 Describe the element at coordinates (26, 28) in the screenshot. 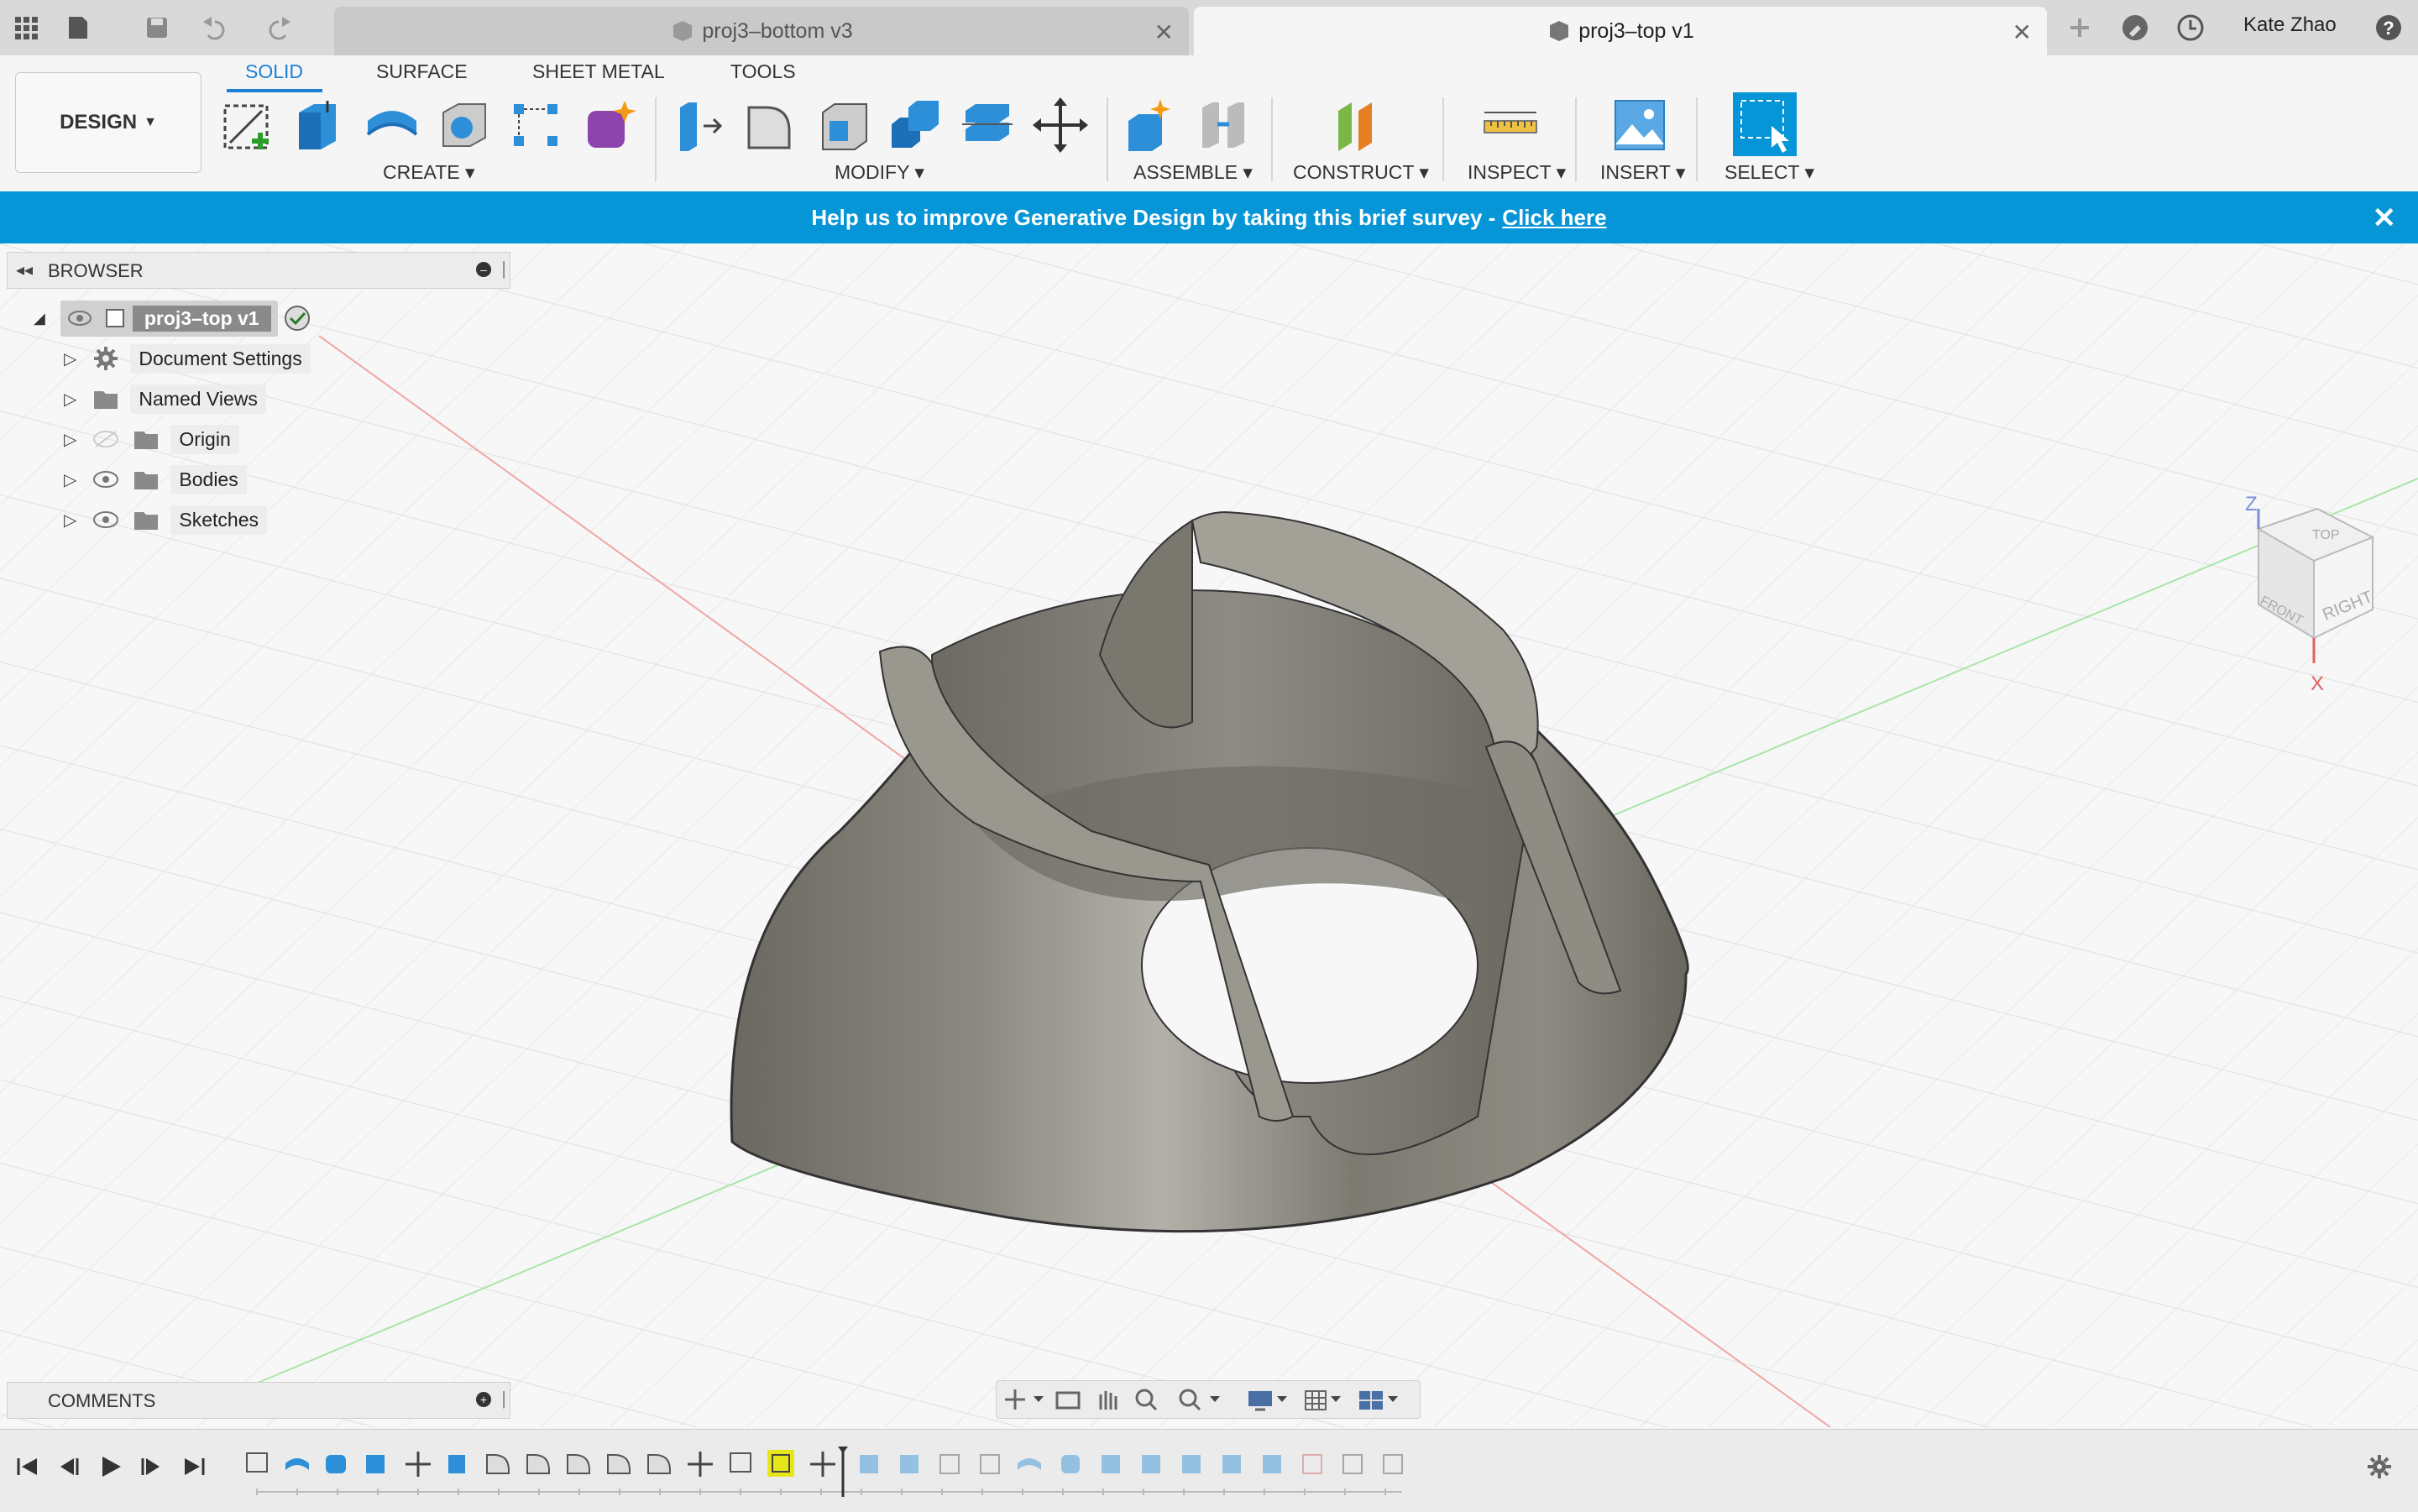

I see `apps-grid-icon` at that location.